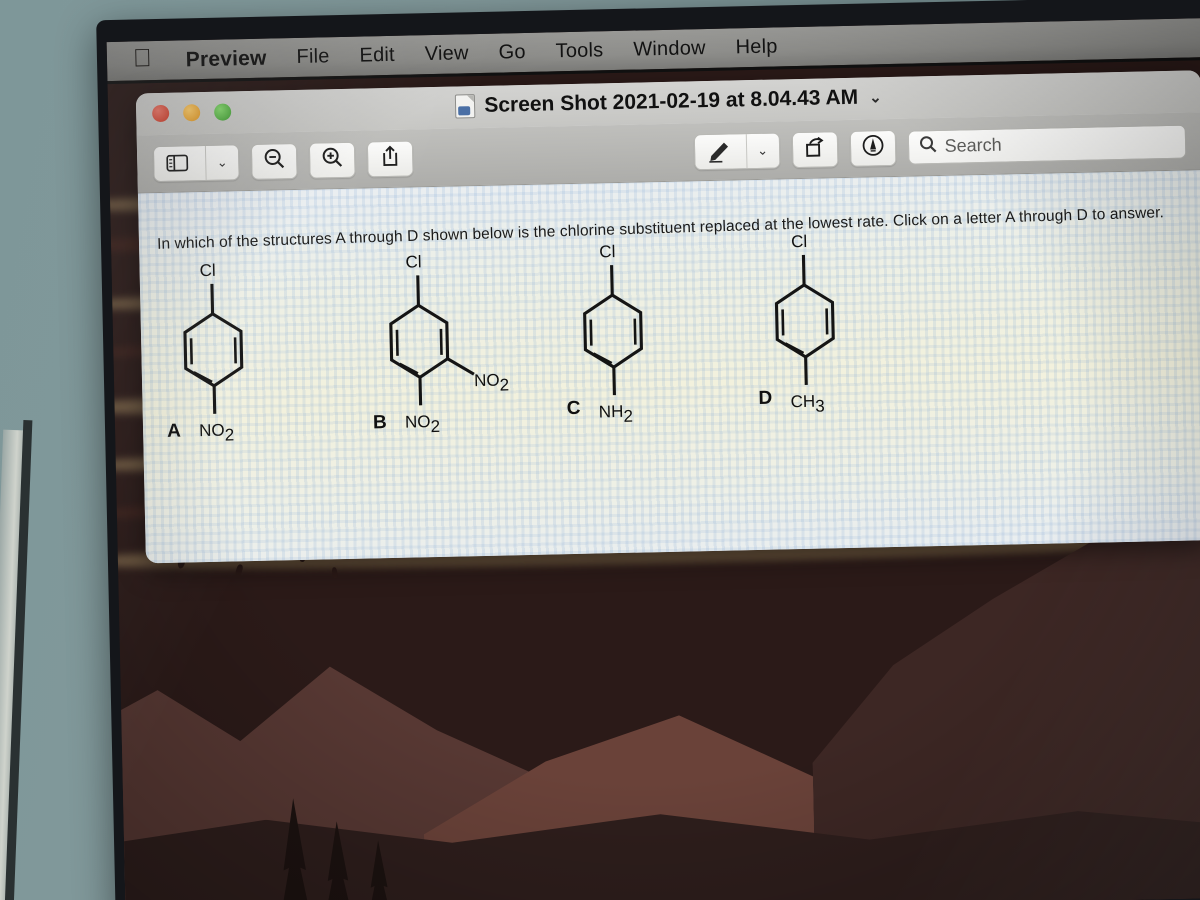 The height and width of the screenshot is (900, 1200). Describe the element at coordinates (927, 146) in the screenshot. I see `search-icon` at that location.